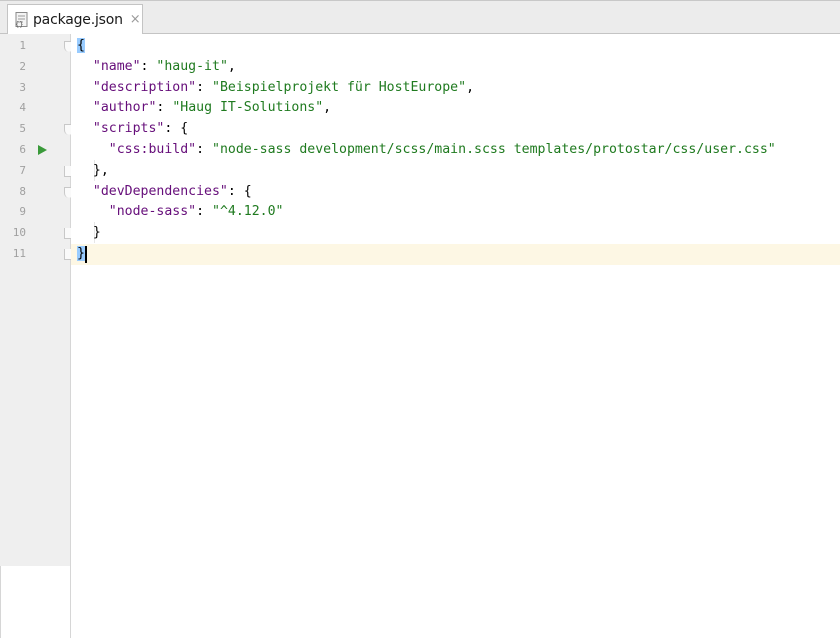 This screenshot has width=840, height=638. Describe the element at coordinates (22, 87) in the screenshot. I see `line-number: 3` at that location.